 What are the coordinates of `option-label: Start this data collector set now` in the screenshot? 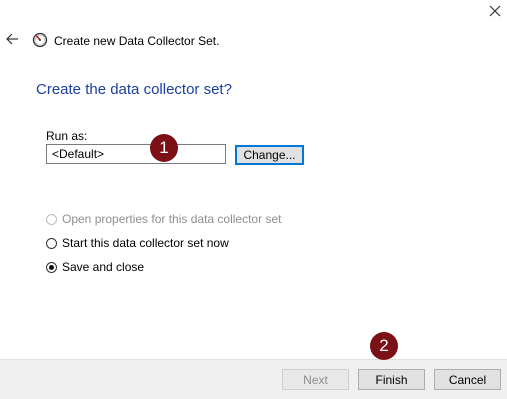 It's located at (145, 243).